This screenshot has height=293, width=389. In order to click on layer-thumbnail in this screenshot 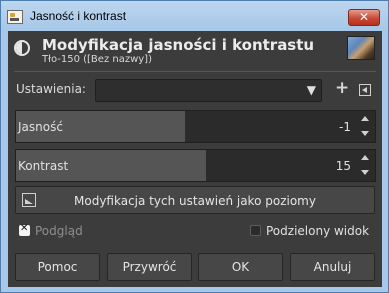, I will do `click(361, 48)`.